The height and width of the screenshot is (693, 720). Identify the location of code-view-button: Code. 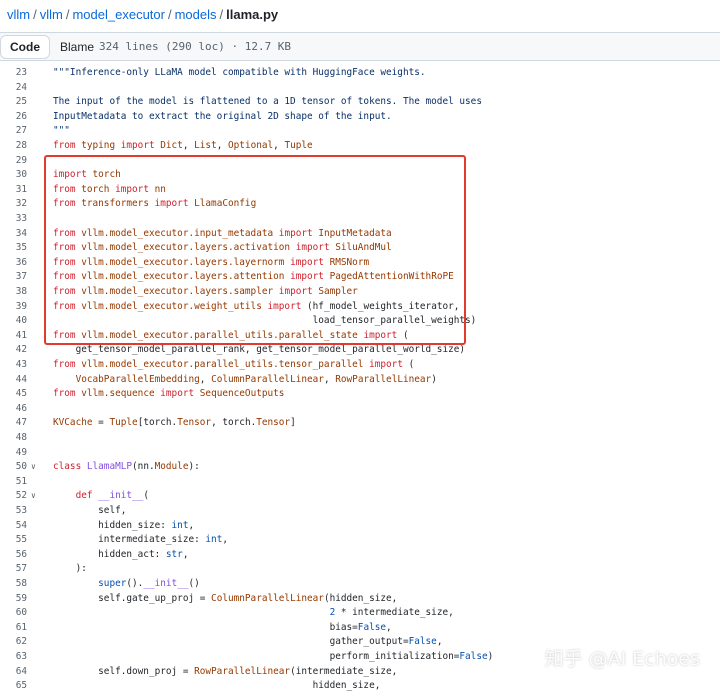
(25, 47).